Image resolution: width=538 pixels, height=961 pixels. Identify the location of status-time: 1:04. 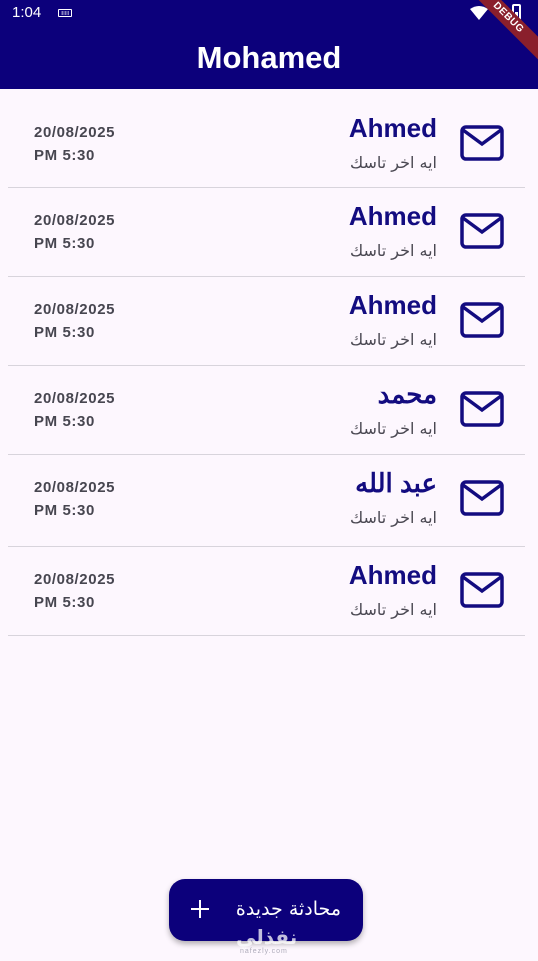
(27, 12).